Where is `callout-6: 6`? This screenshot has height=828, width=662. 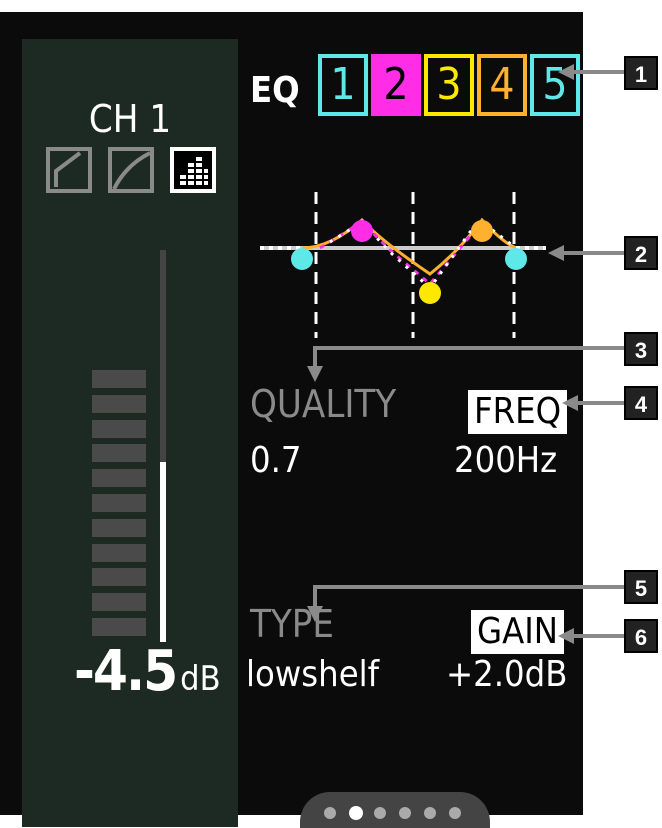 callout-6: 6 is located at coordinates (641, 636).